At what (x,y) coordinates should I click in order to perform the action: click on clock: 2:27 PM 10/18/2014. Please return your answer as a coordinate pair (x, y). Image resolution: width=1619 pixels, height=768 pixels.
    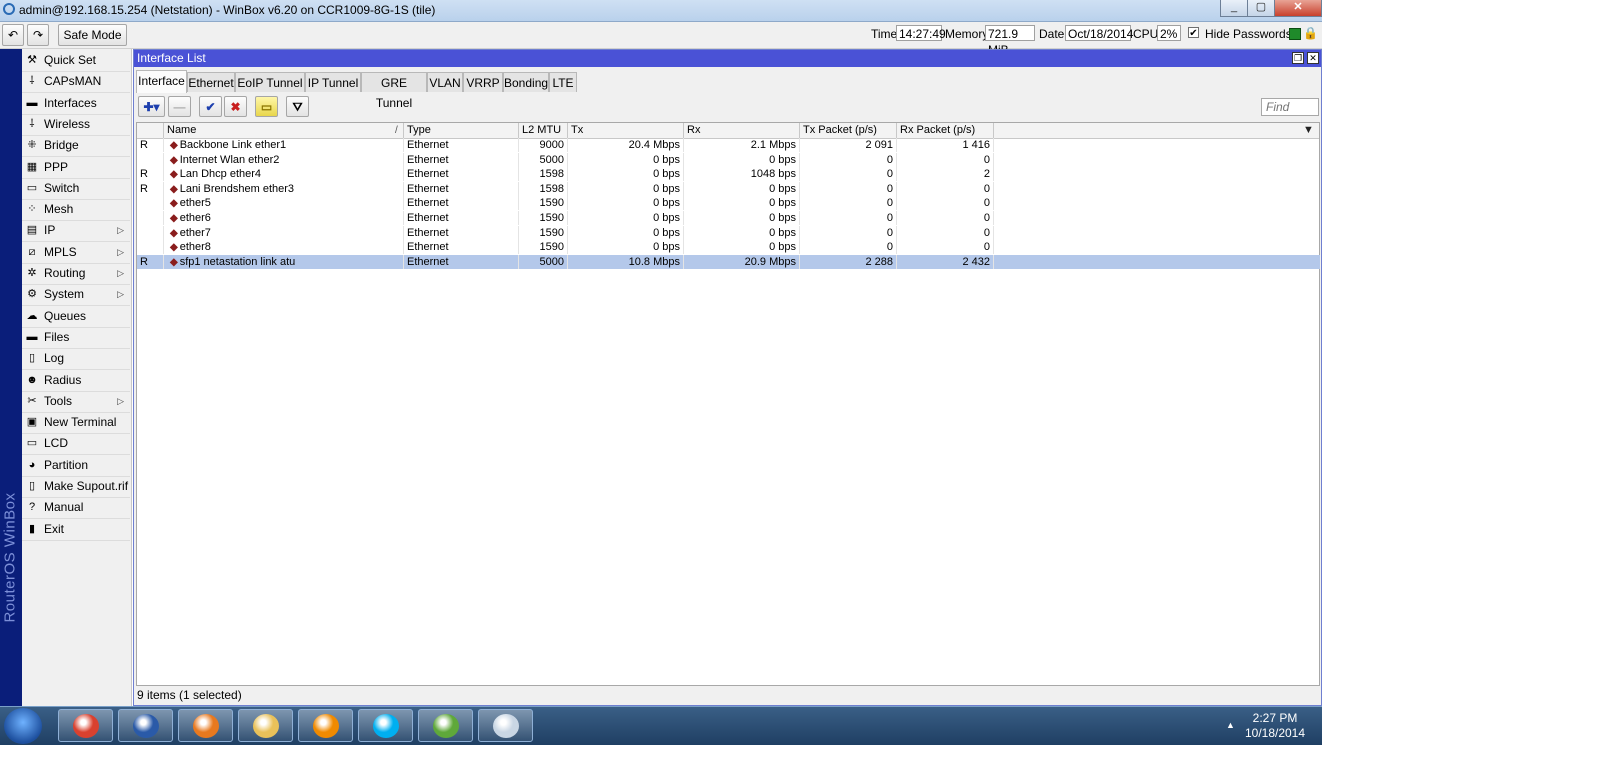
    Looking at the image, I should click on (1275, 726).